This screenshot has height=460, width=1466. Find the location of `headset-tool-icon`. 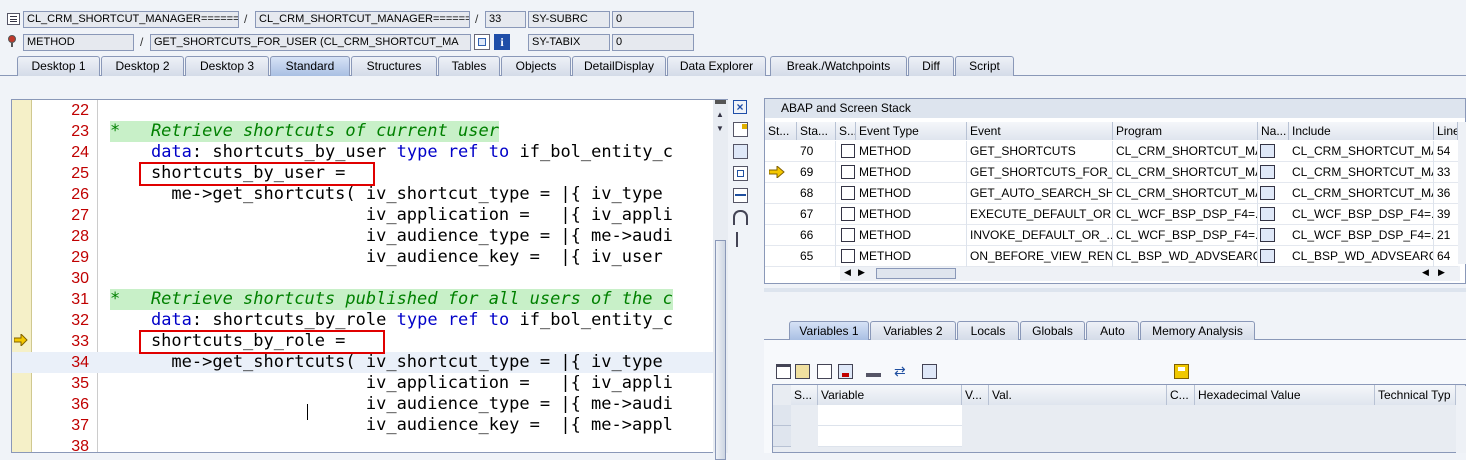

headset-tool-icon is located at coordinates (740, 217).